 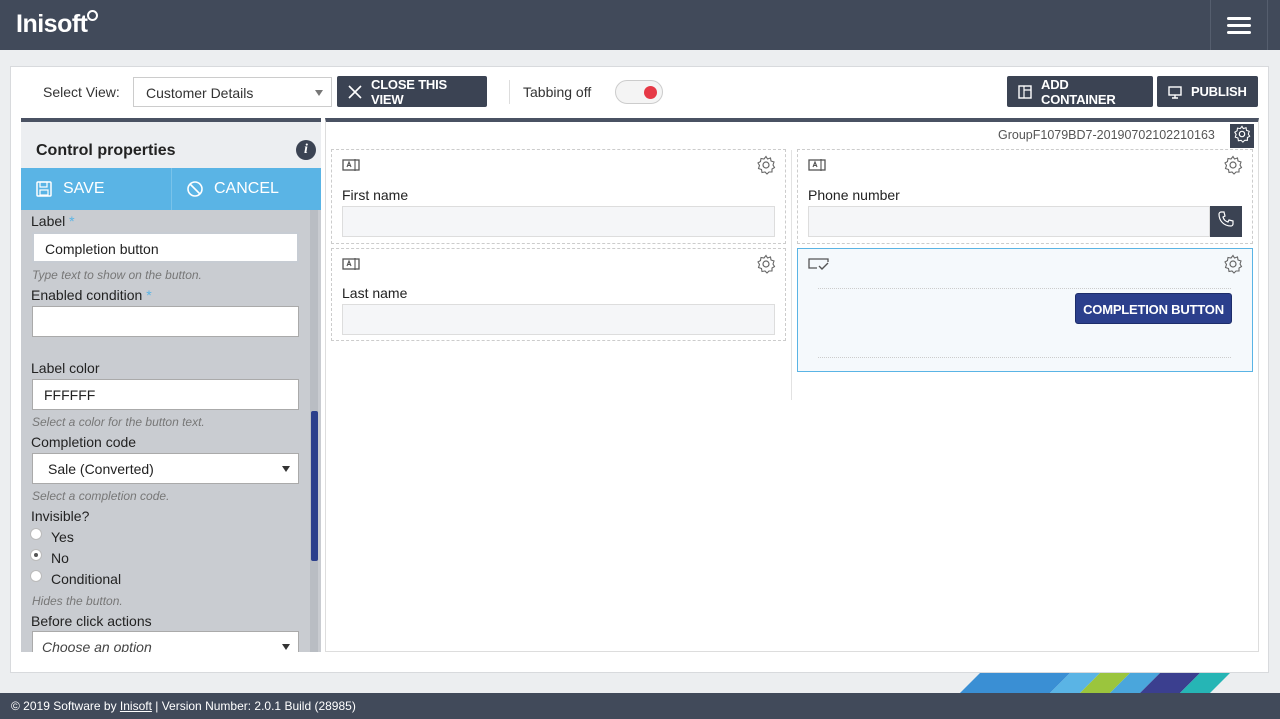 I want to click on cancel-label: CANCEL, so click(x=246, y=188).